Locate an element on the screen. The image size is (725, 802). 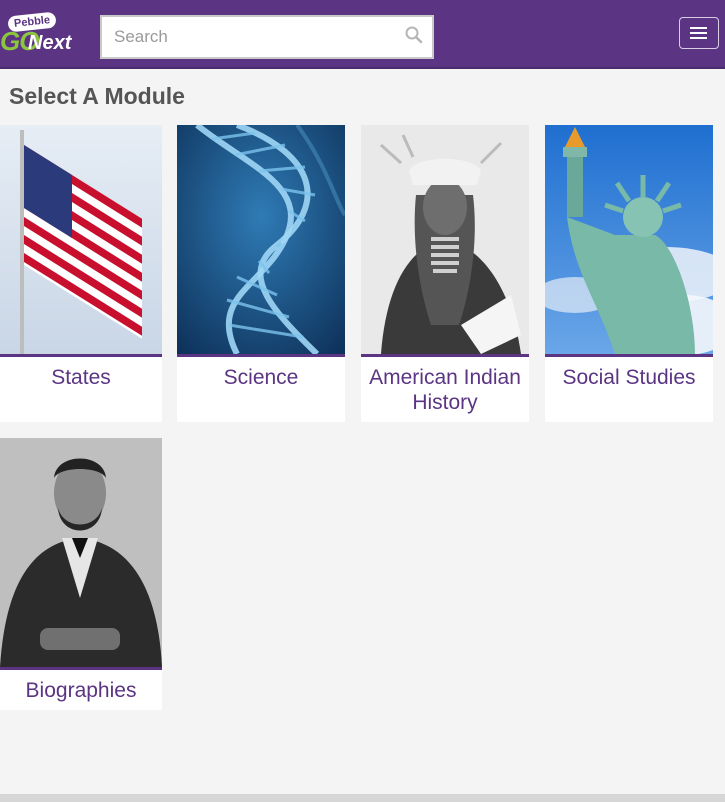
module-label: Biographies is located at coordinates (81, 690).